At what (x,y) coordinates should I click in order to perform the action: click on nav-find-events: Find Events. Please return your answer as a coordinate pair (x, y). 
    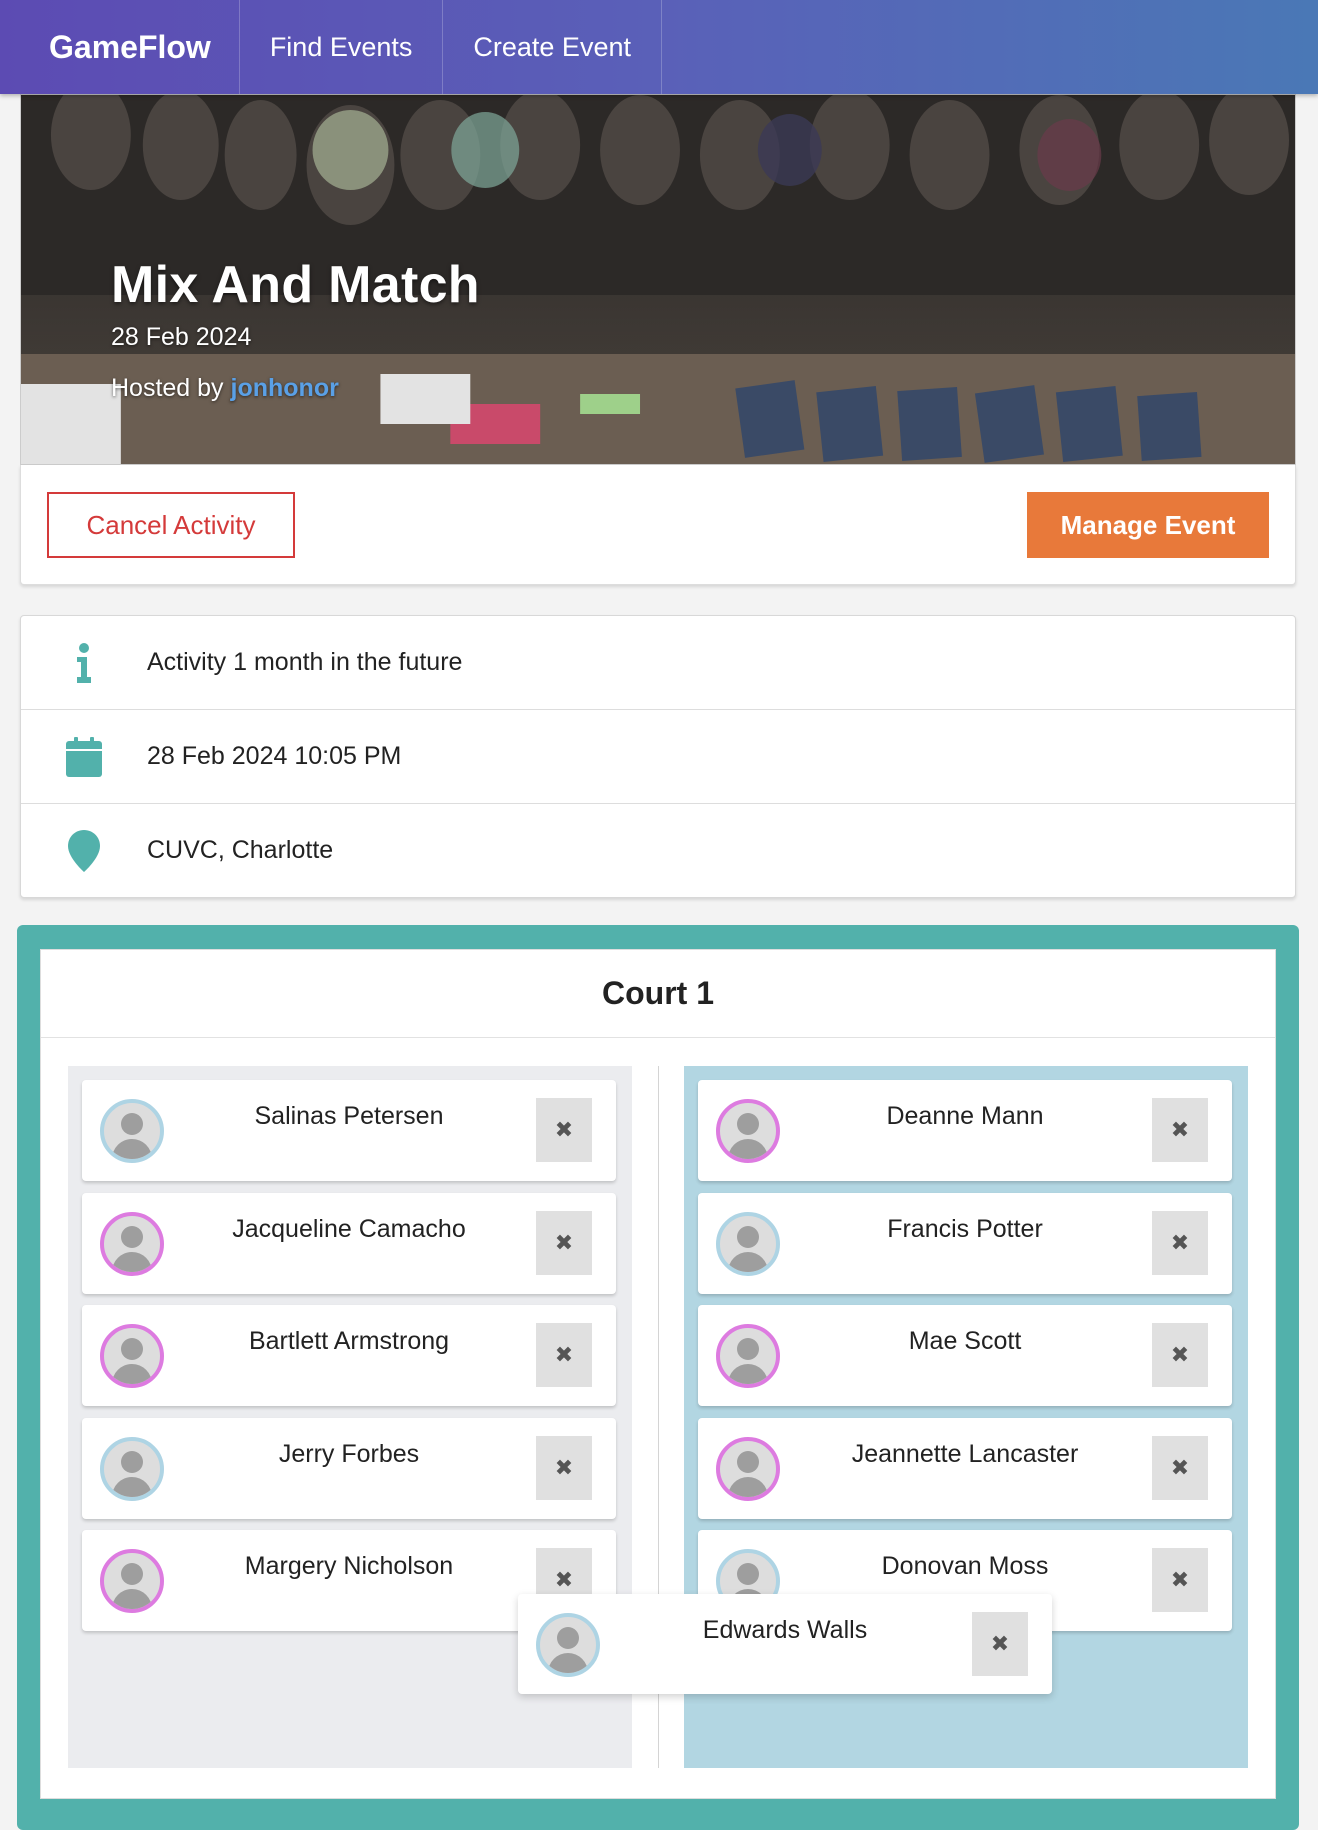
    Looking at the image, I should click on (342, 47).